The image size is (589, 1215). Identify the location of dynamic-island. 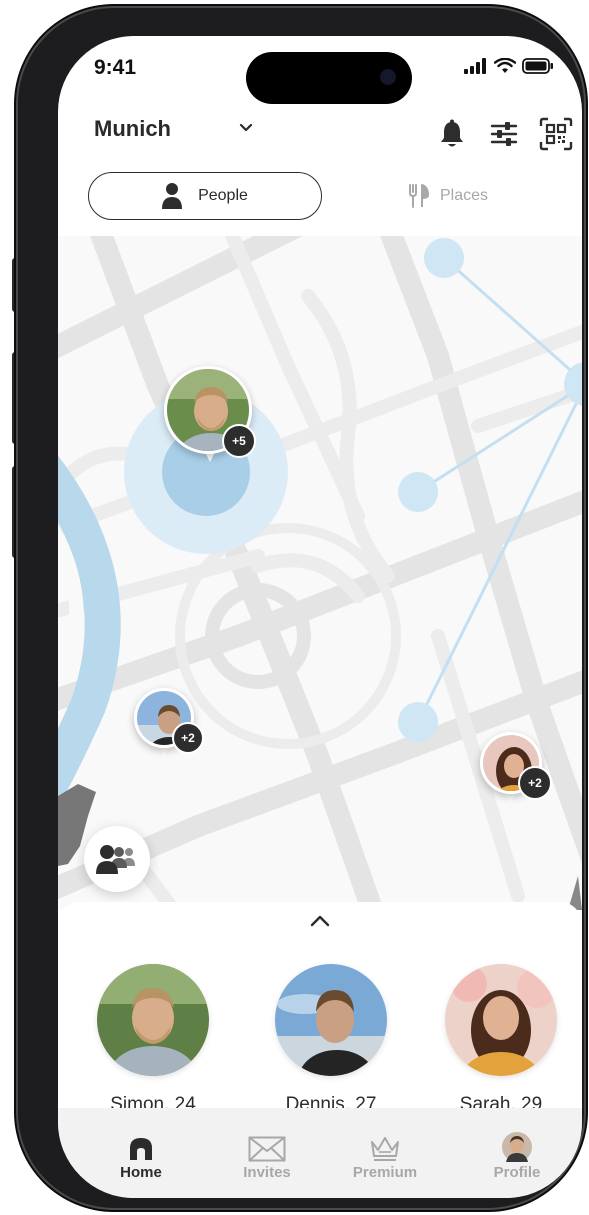
(329, 78).